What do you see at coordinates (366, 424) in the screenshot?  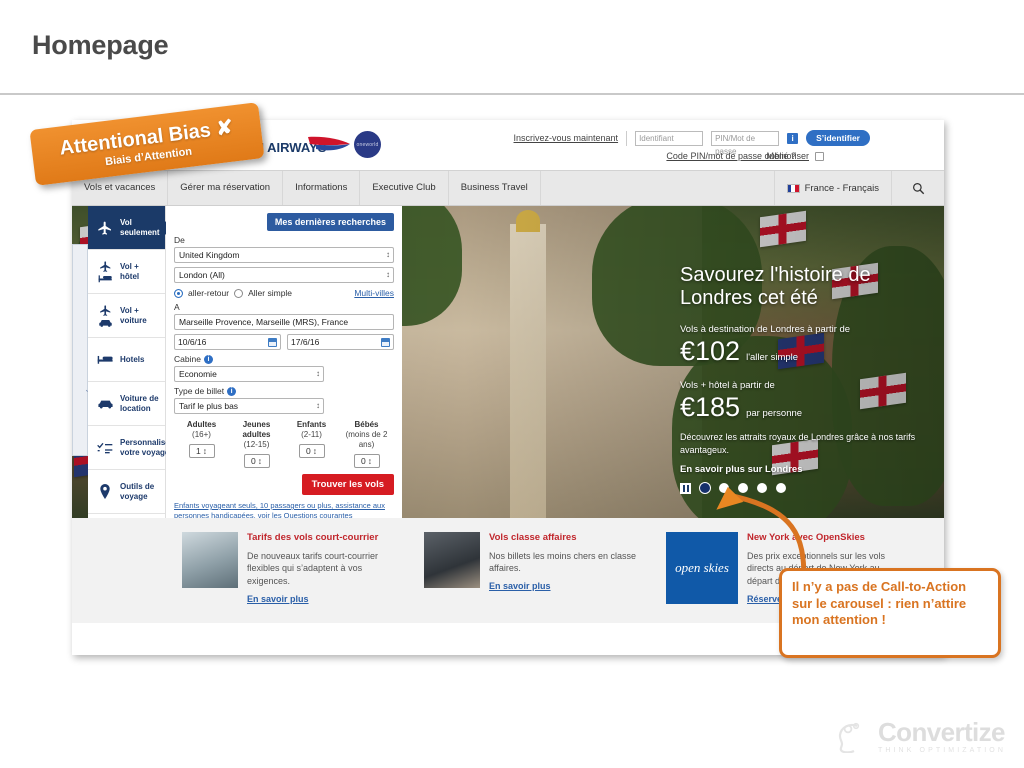 I see `pax-title: Bébés` at bounding box center [366, 424].